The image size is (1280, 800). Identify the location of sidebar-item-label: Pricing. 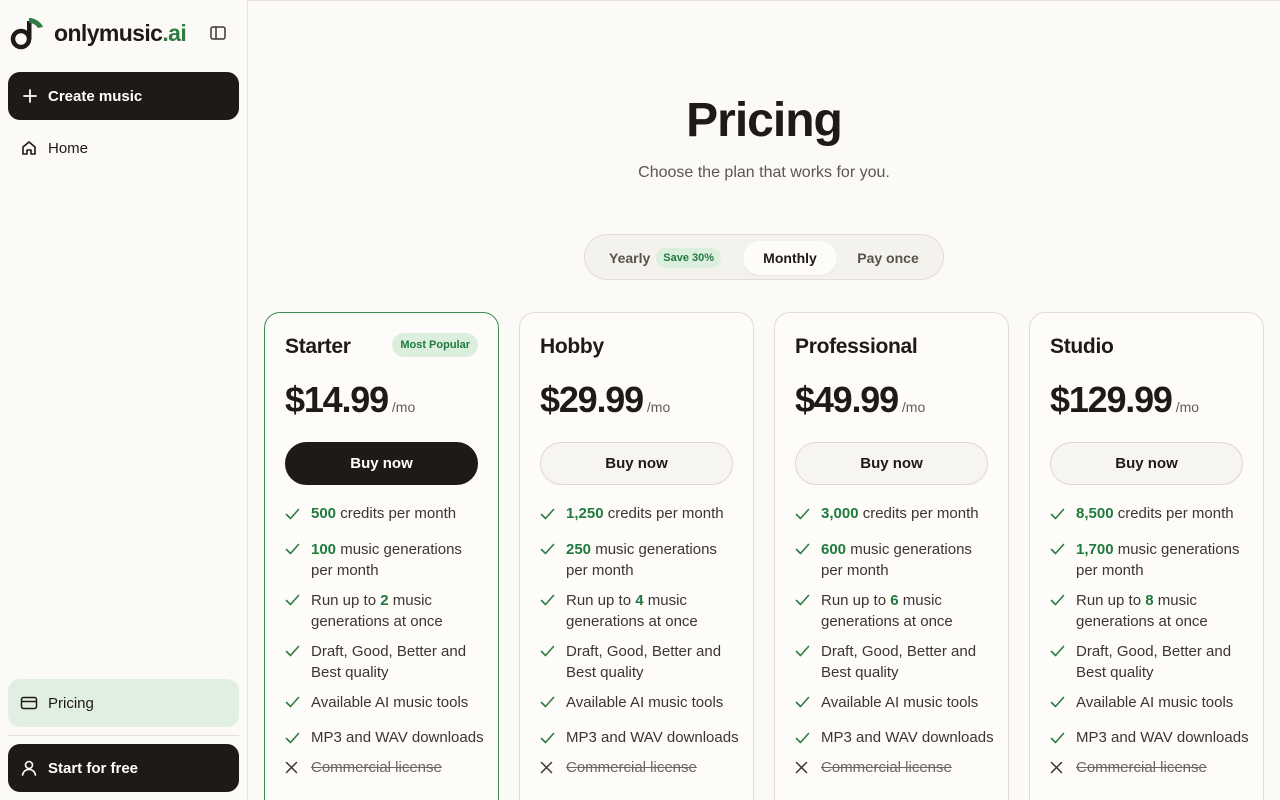
(71, 703).